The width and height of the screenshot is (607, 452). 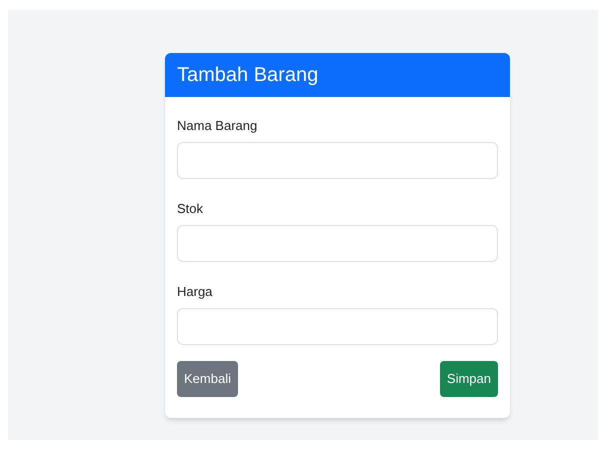 I want to click on field-label: Nama Barang, so click(x=217, y=126).